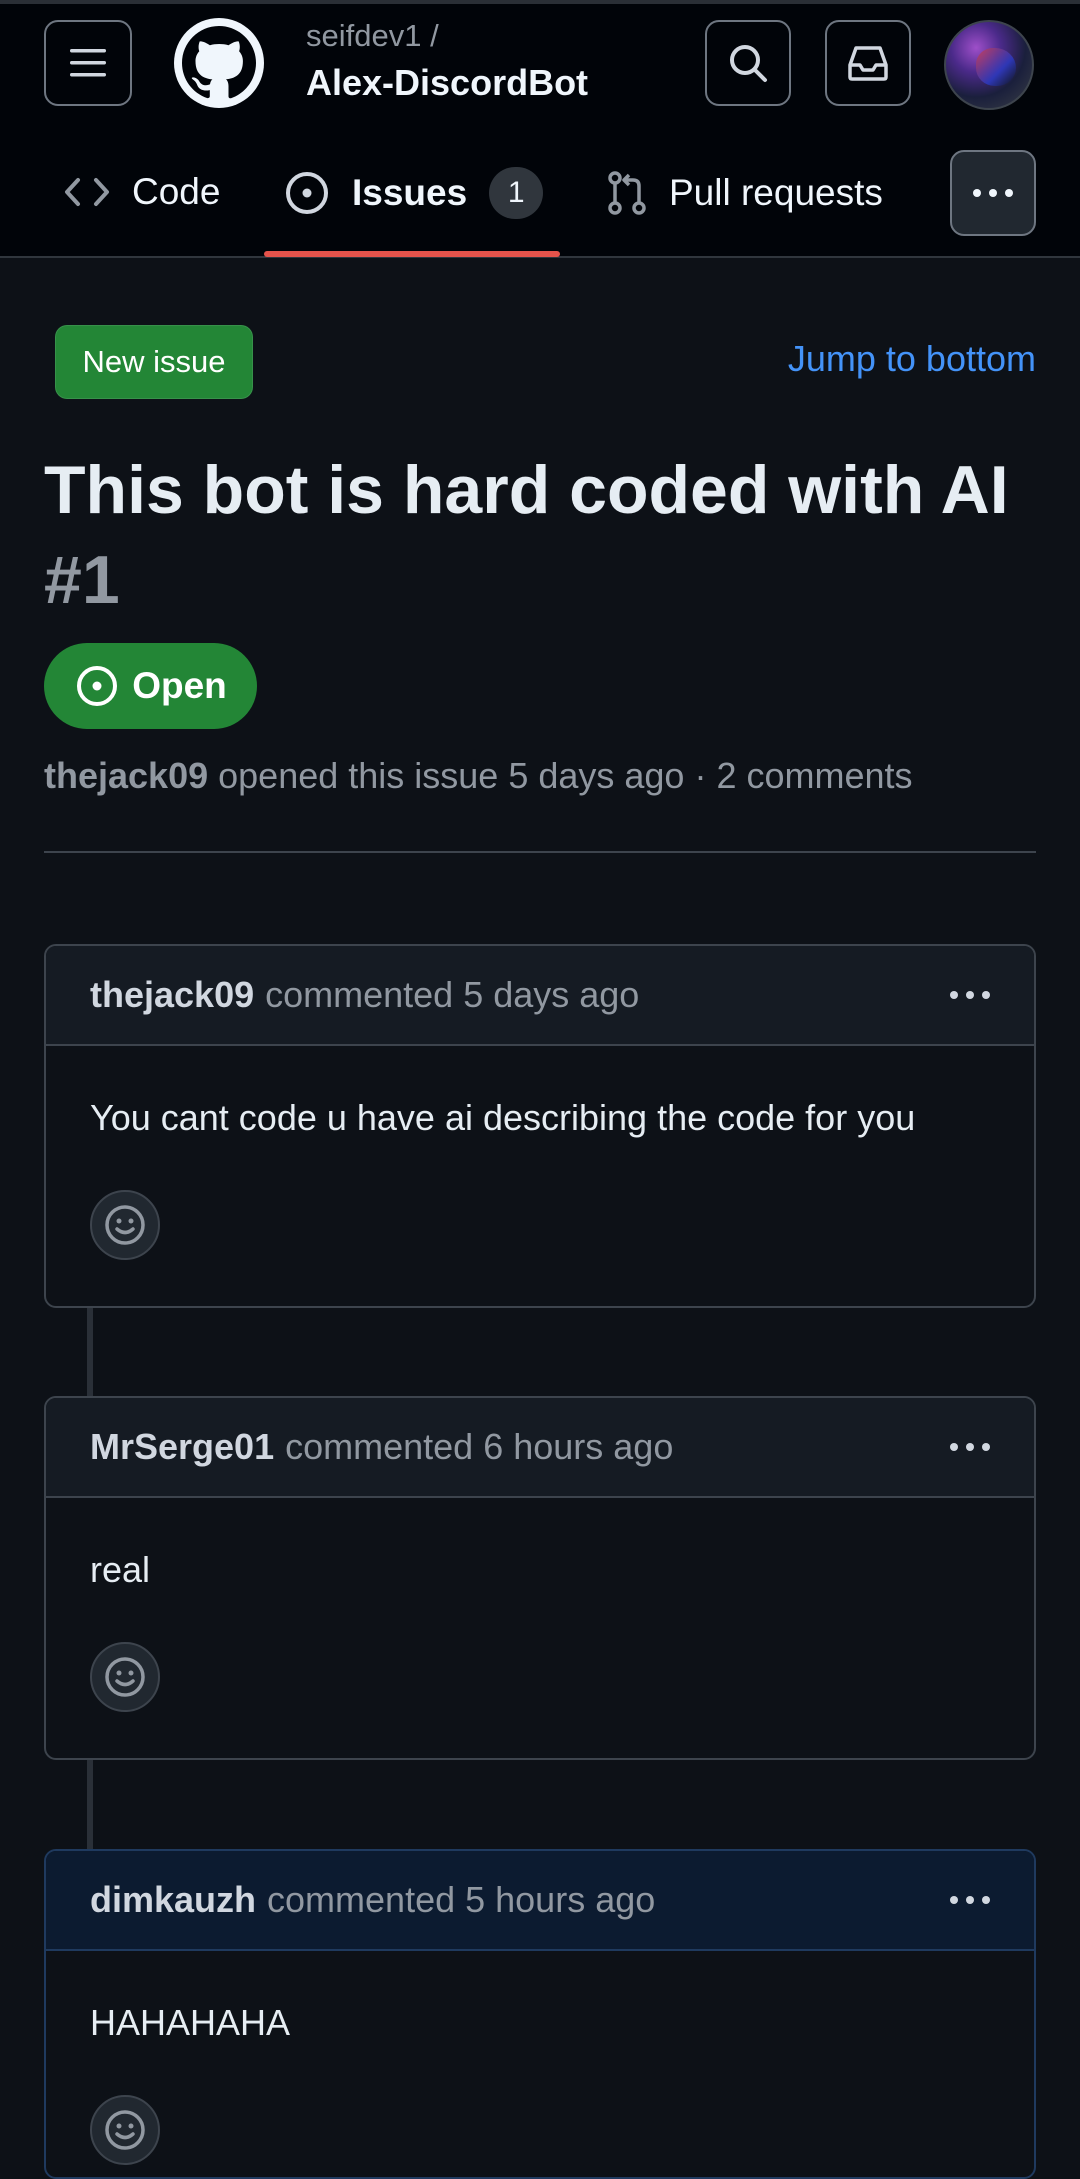 The height and width of the screenshot is (2179, 1080). I want to click on comment-body: HAHAHAHA, so click(540, 2058).